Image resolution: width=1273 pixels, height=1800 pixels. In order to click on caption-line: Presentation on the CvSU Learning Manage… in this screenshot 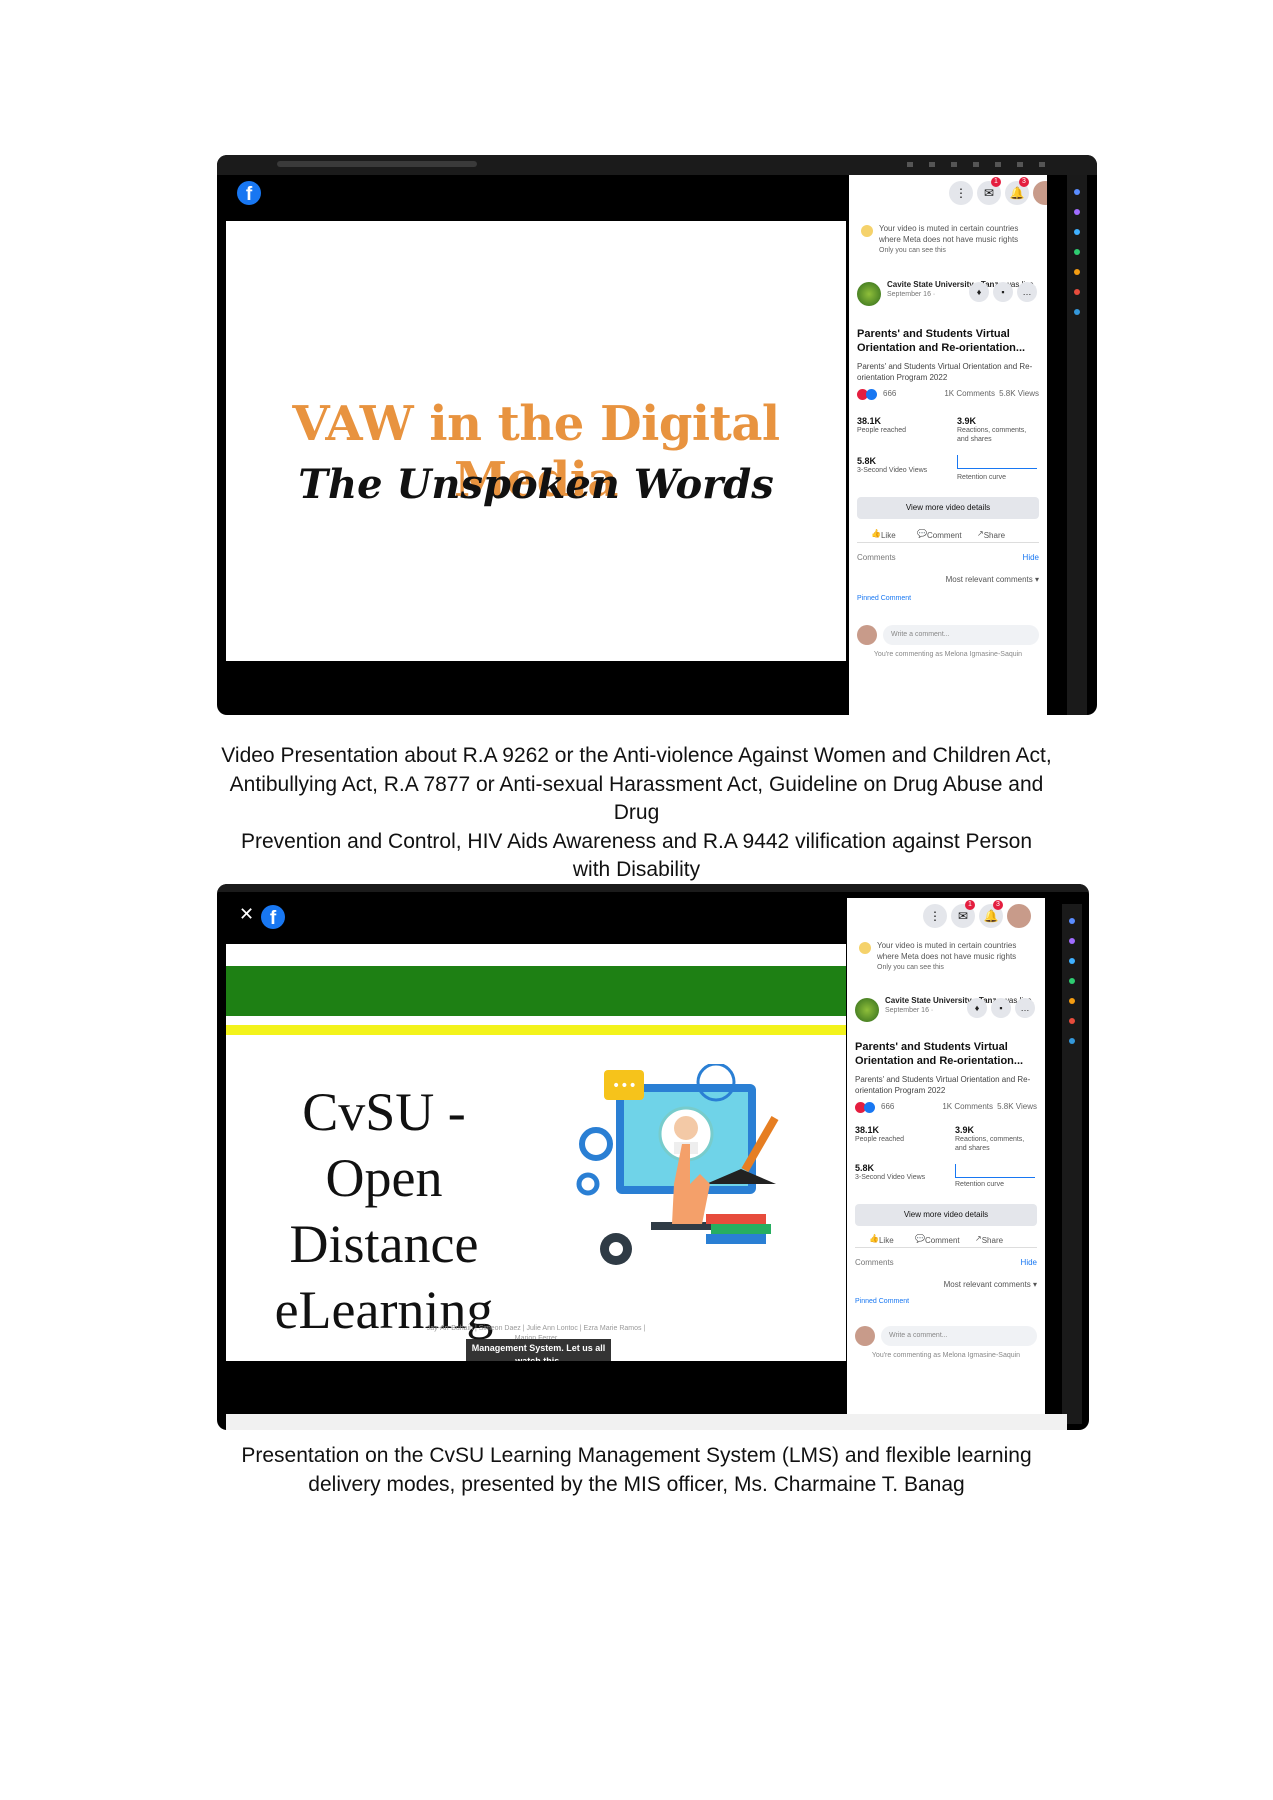, I will do `click(636, 1455)`.